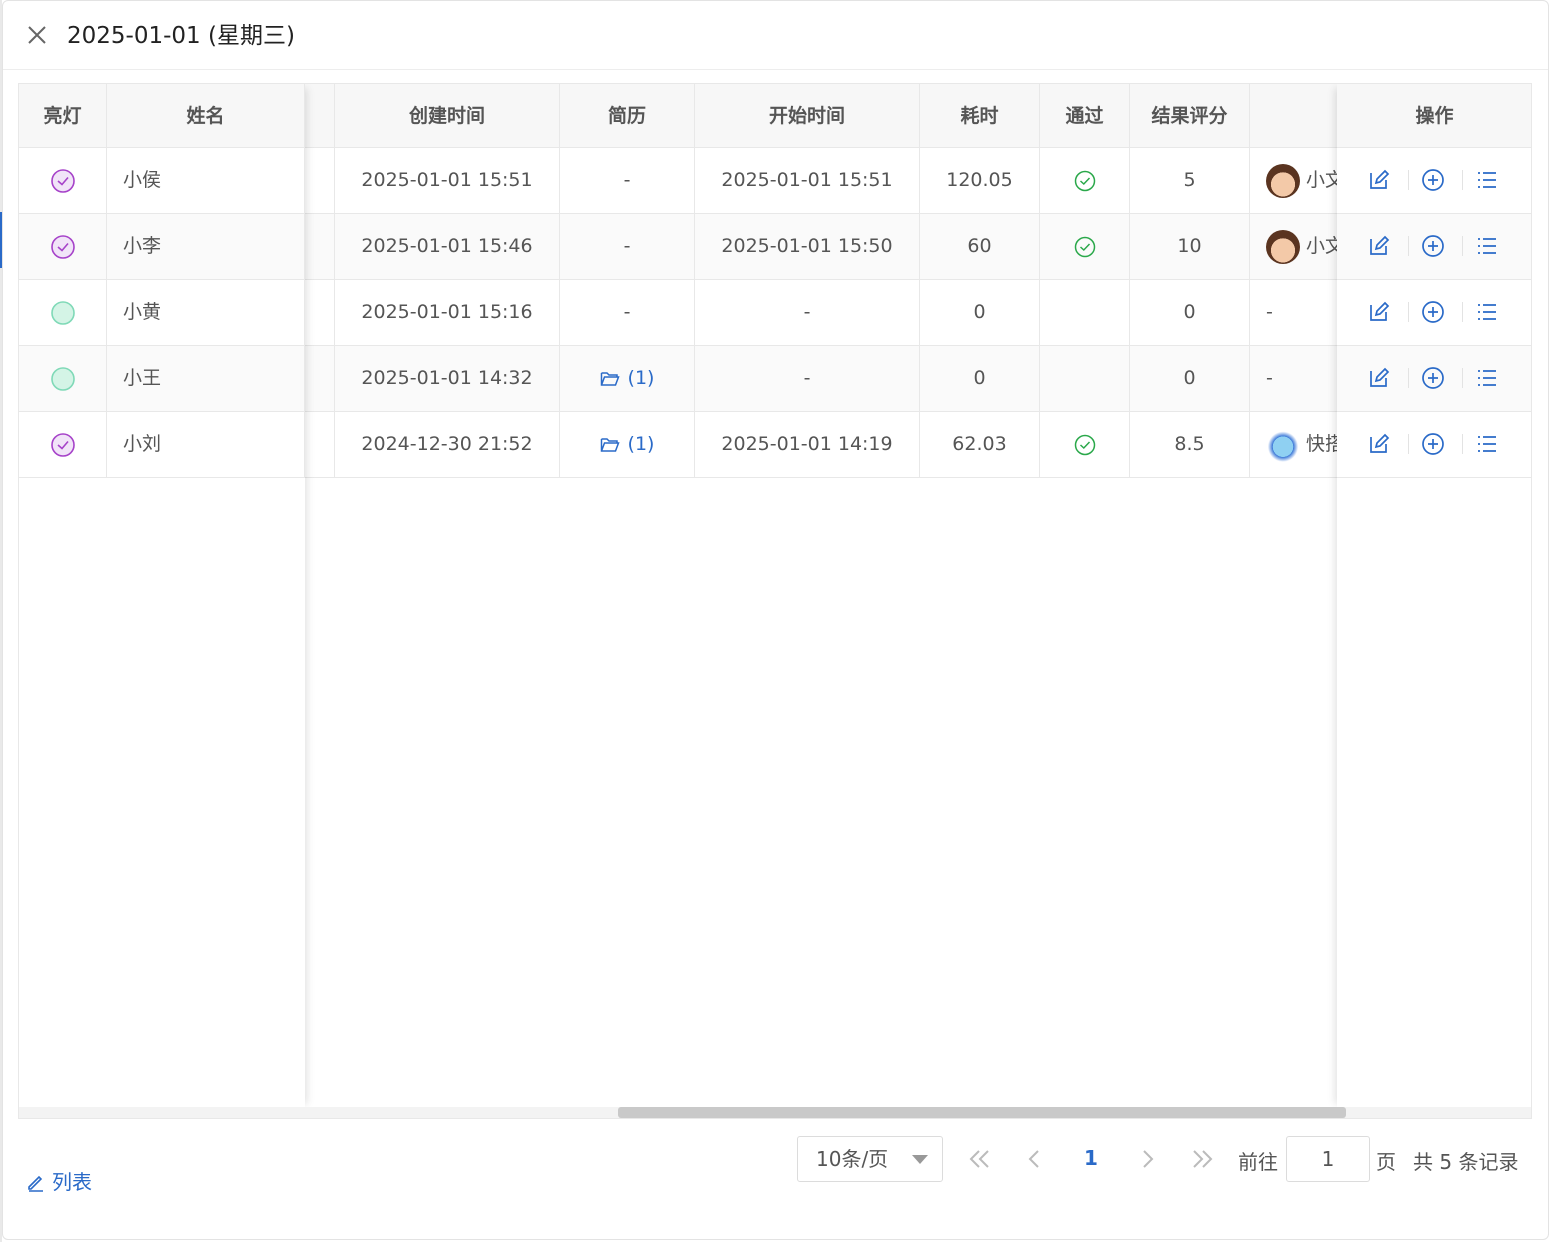 The height and width of the screenshot is (1242, 1551). Describe the element at coordinates (1269, 312) in the screenshot. I see `assignee-name: -` at that location.